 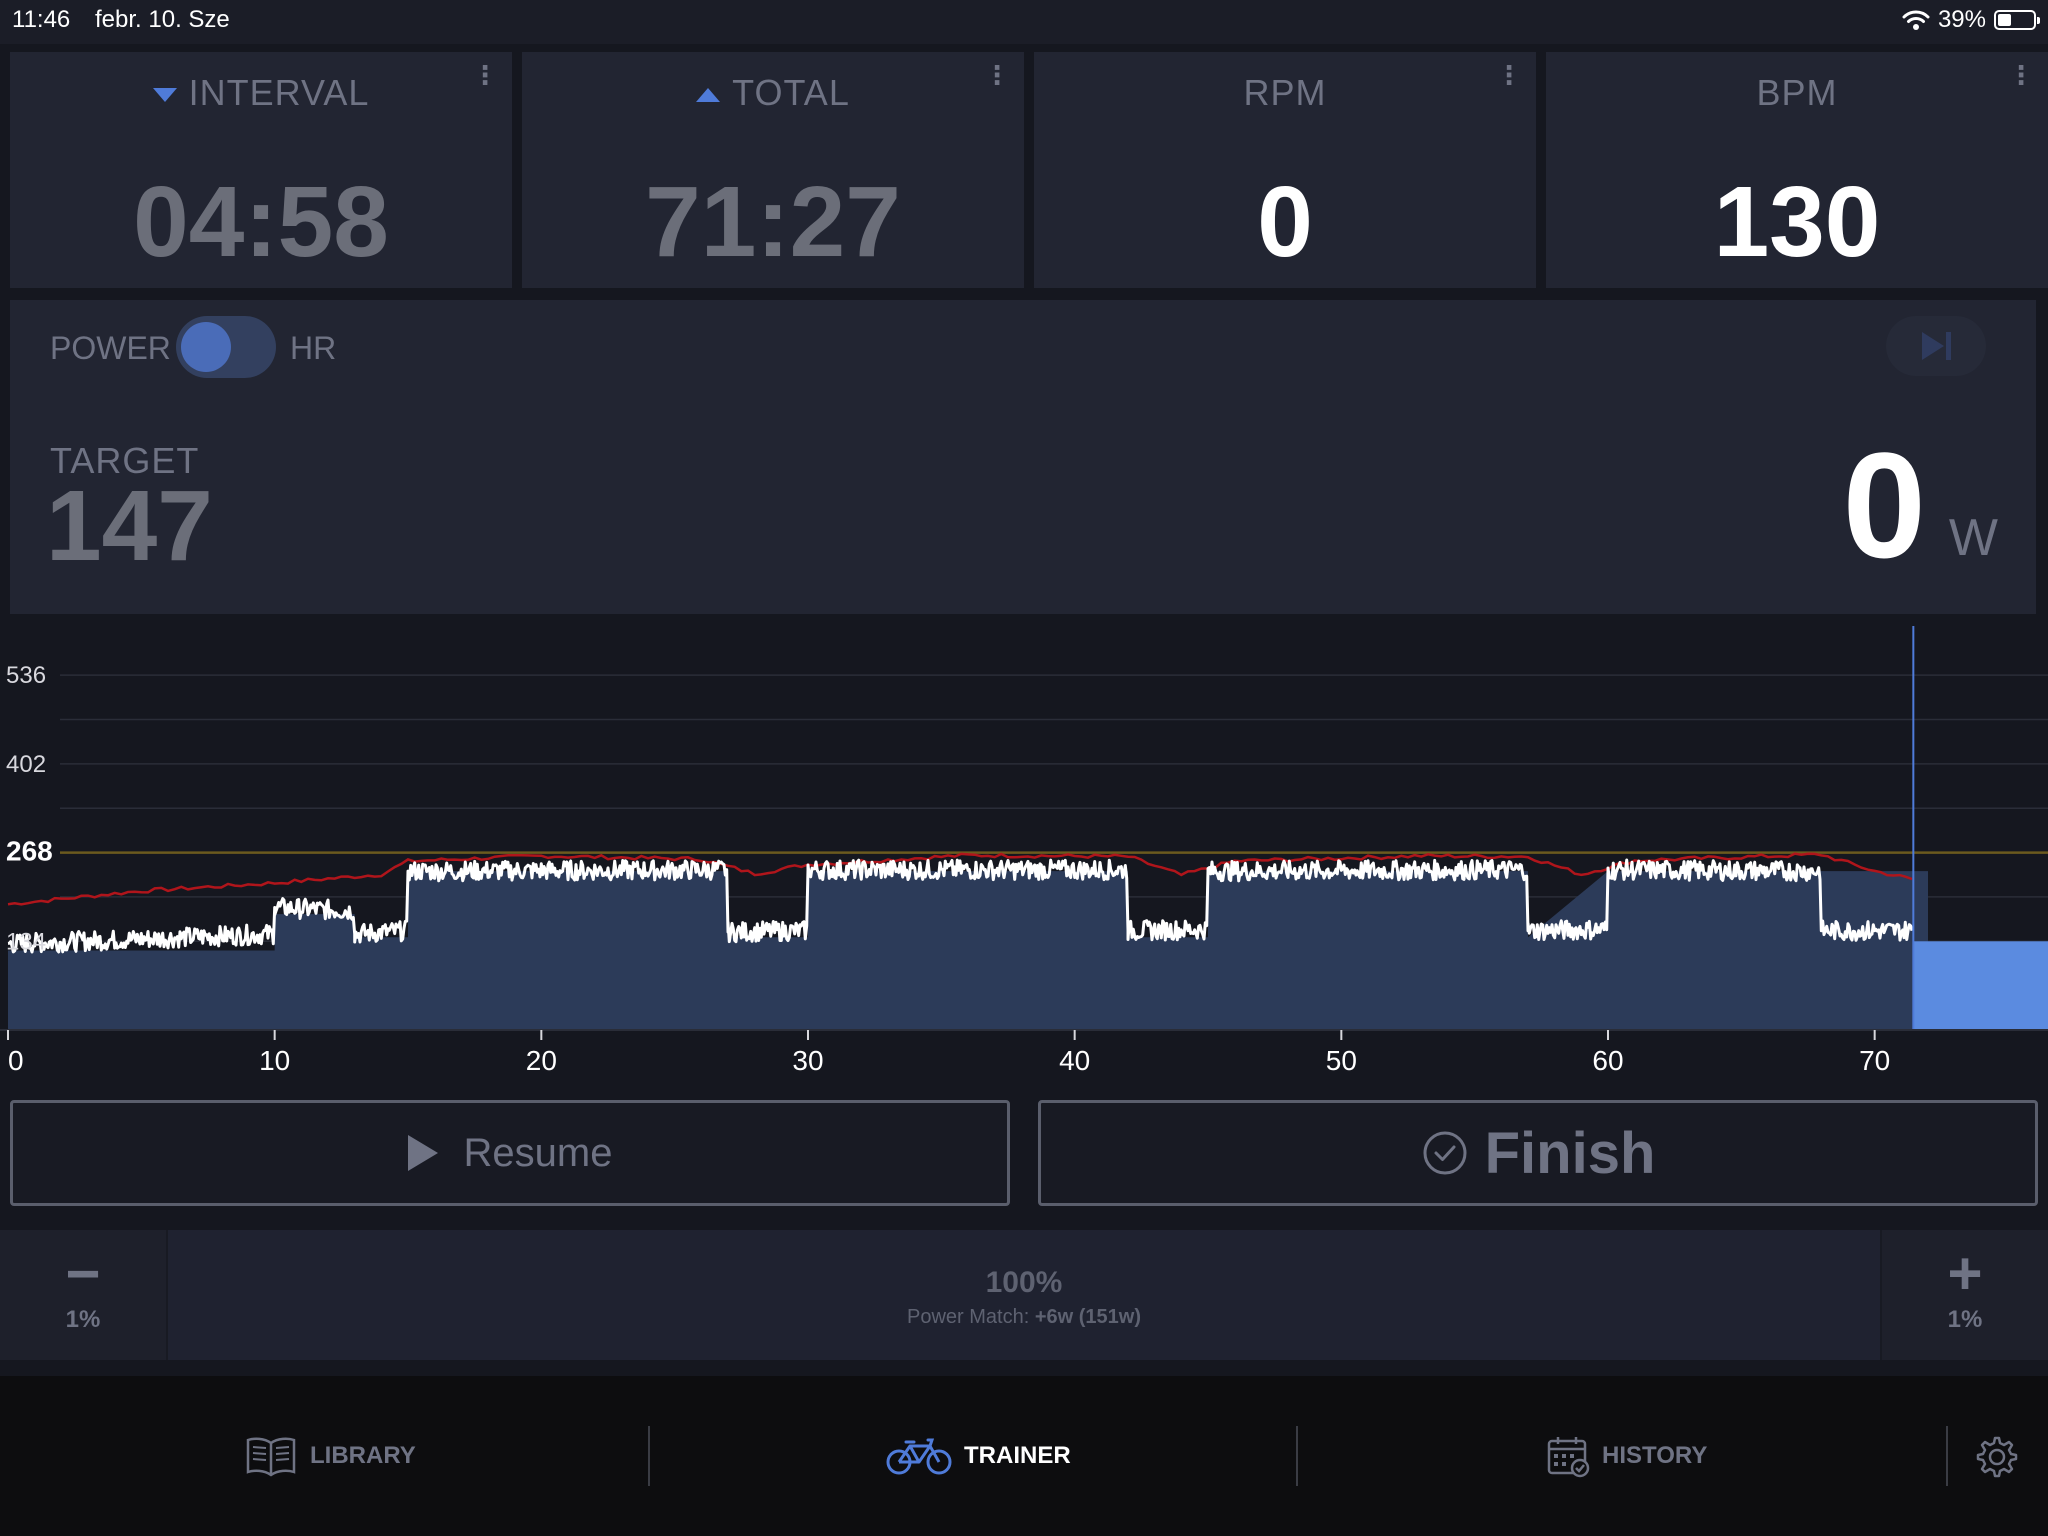 I want to click on total-value: 71:27, so click(x=773, y=222).